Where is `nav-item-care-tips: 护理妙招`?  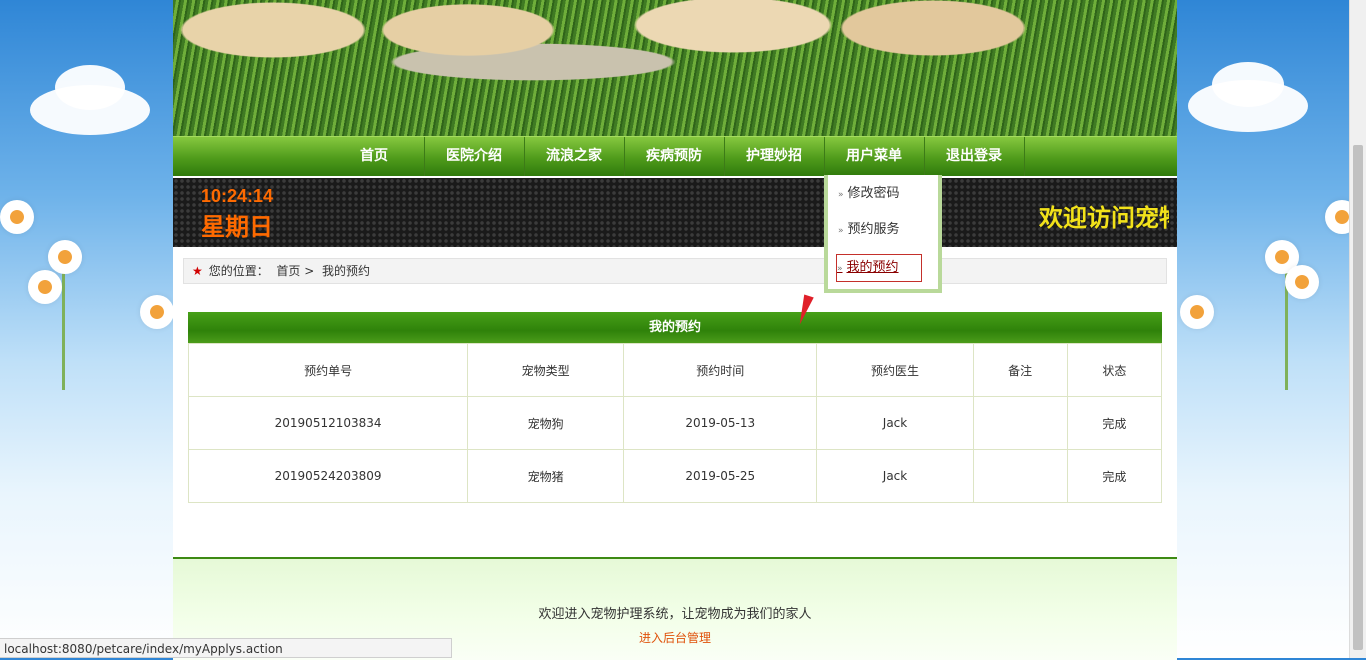
nav-item-care-tips: 护理妙招 is located at coordinates (774, 156).